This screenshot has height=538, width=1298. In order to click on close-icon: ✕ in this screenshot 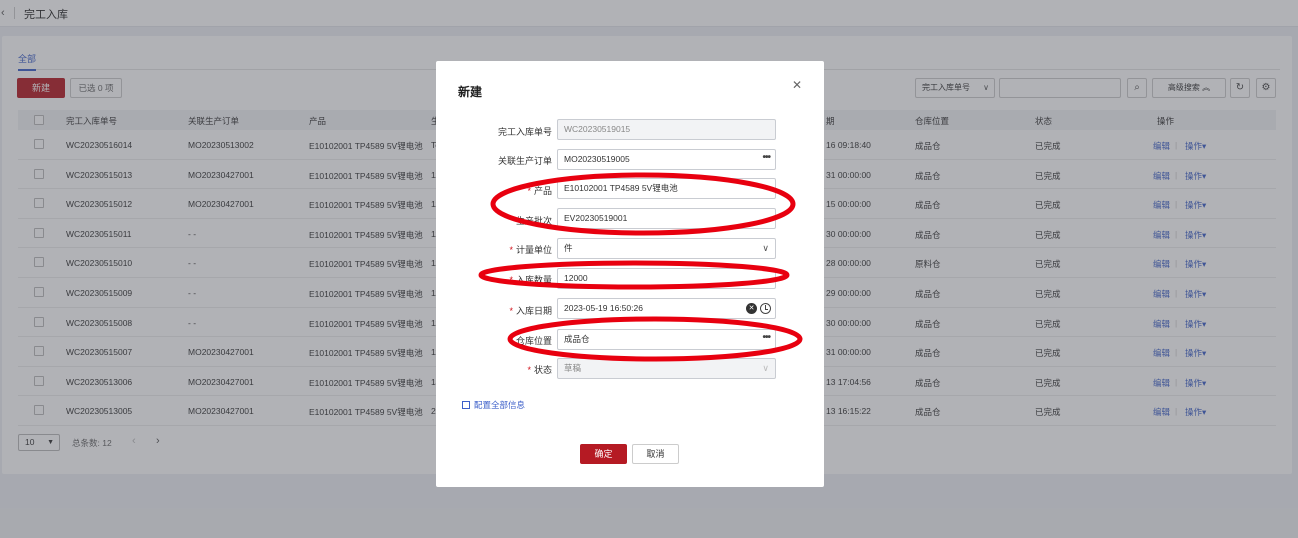, I will do `click(797, 85)`.